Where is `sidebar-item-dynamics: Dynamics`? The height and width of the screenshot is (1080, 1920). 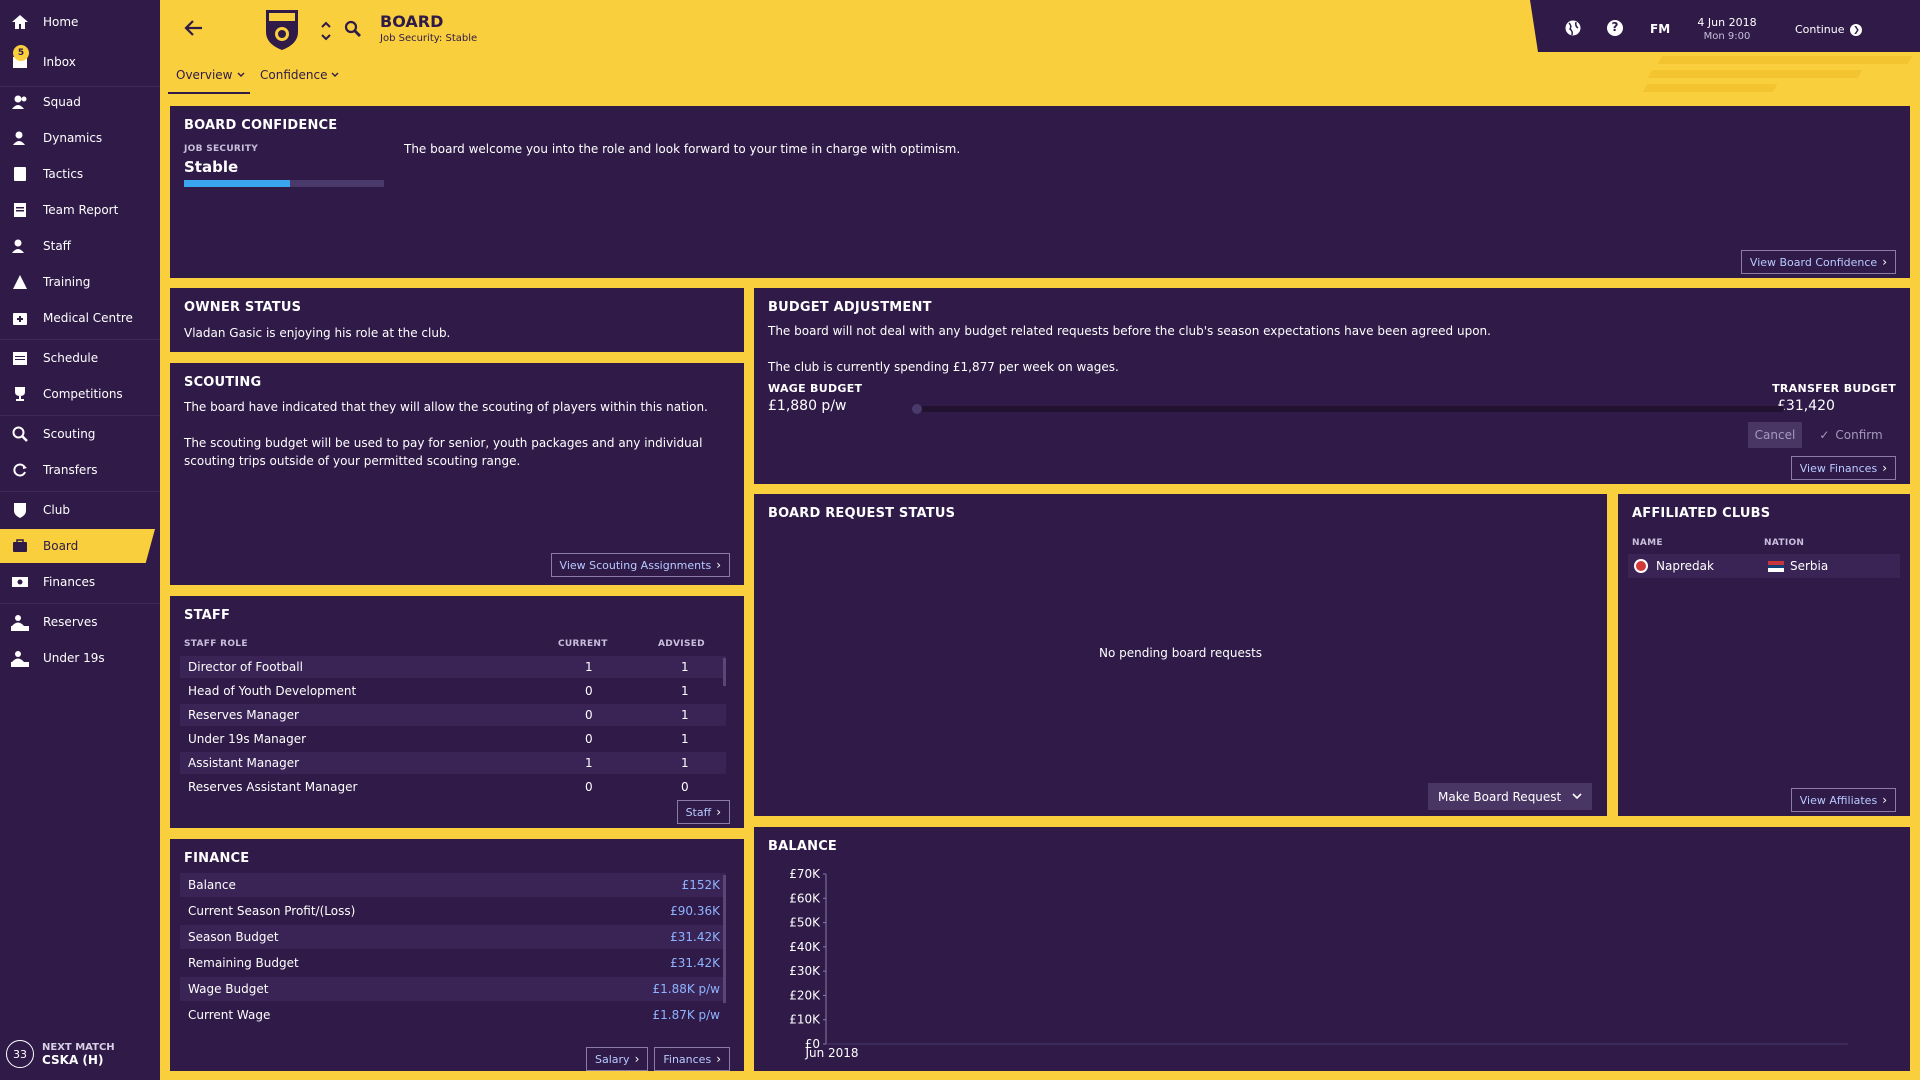 sidebar-item-dynamics: Dynamics is located at coordinates (80, 138).